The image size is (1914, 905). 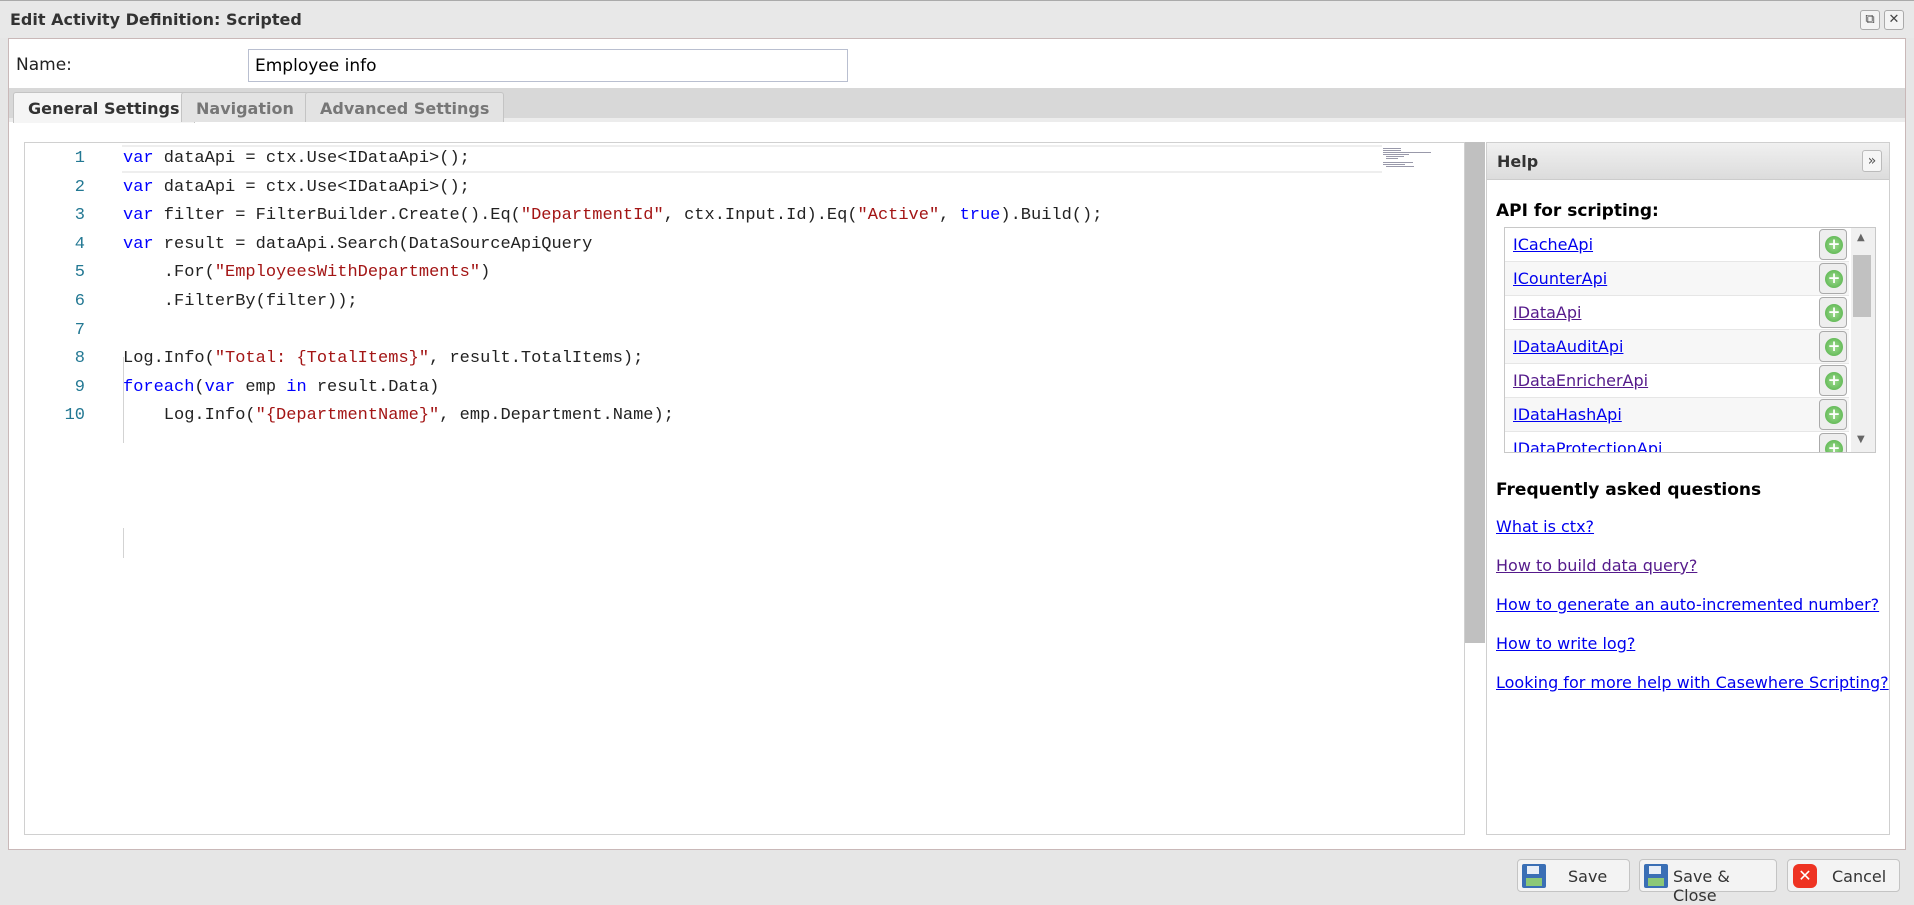 I want to click on code-text: .For("EmployeesWithDepartments"), so click(x=307, y=273).